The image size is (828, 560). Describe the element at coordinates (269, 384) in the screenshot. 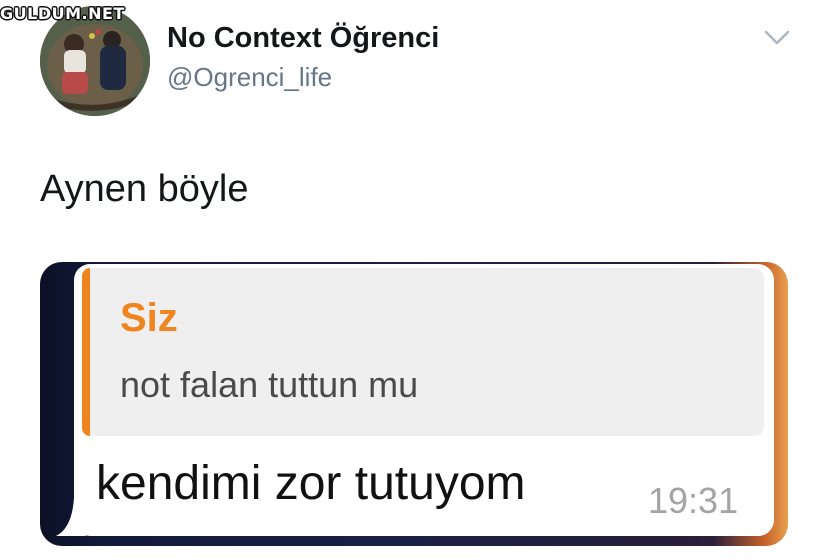

I see `quoted-text: not falan tuttun mu` at that location.